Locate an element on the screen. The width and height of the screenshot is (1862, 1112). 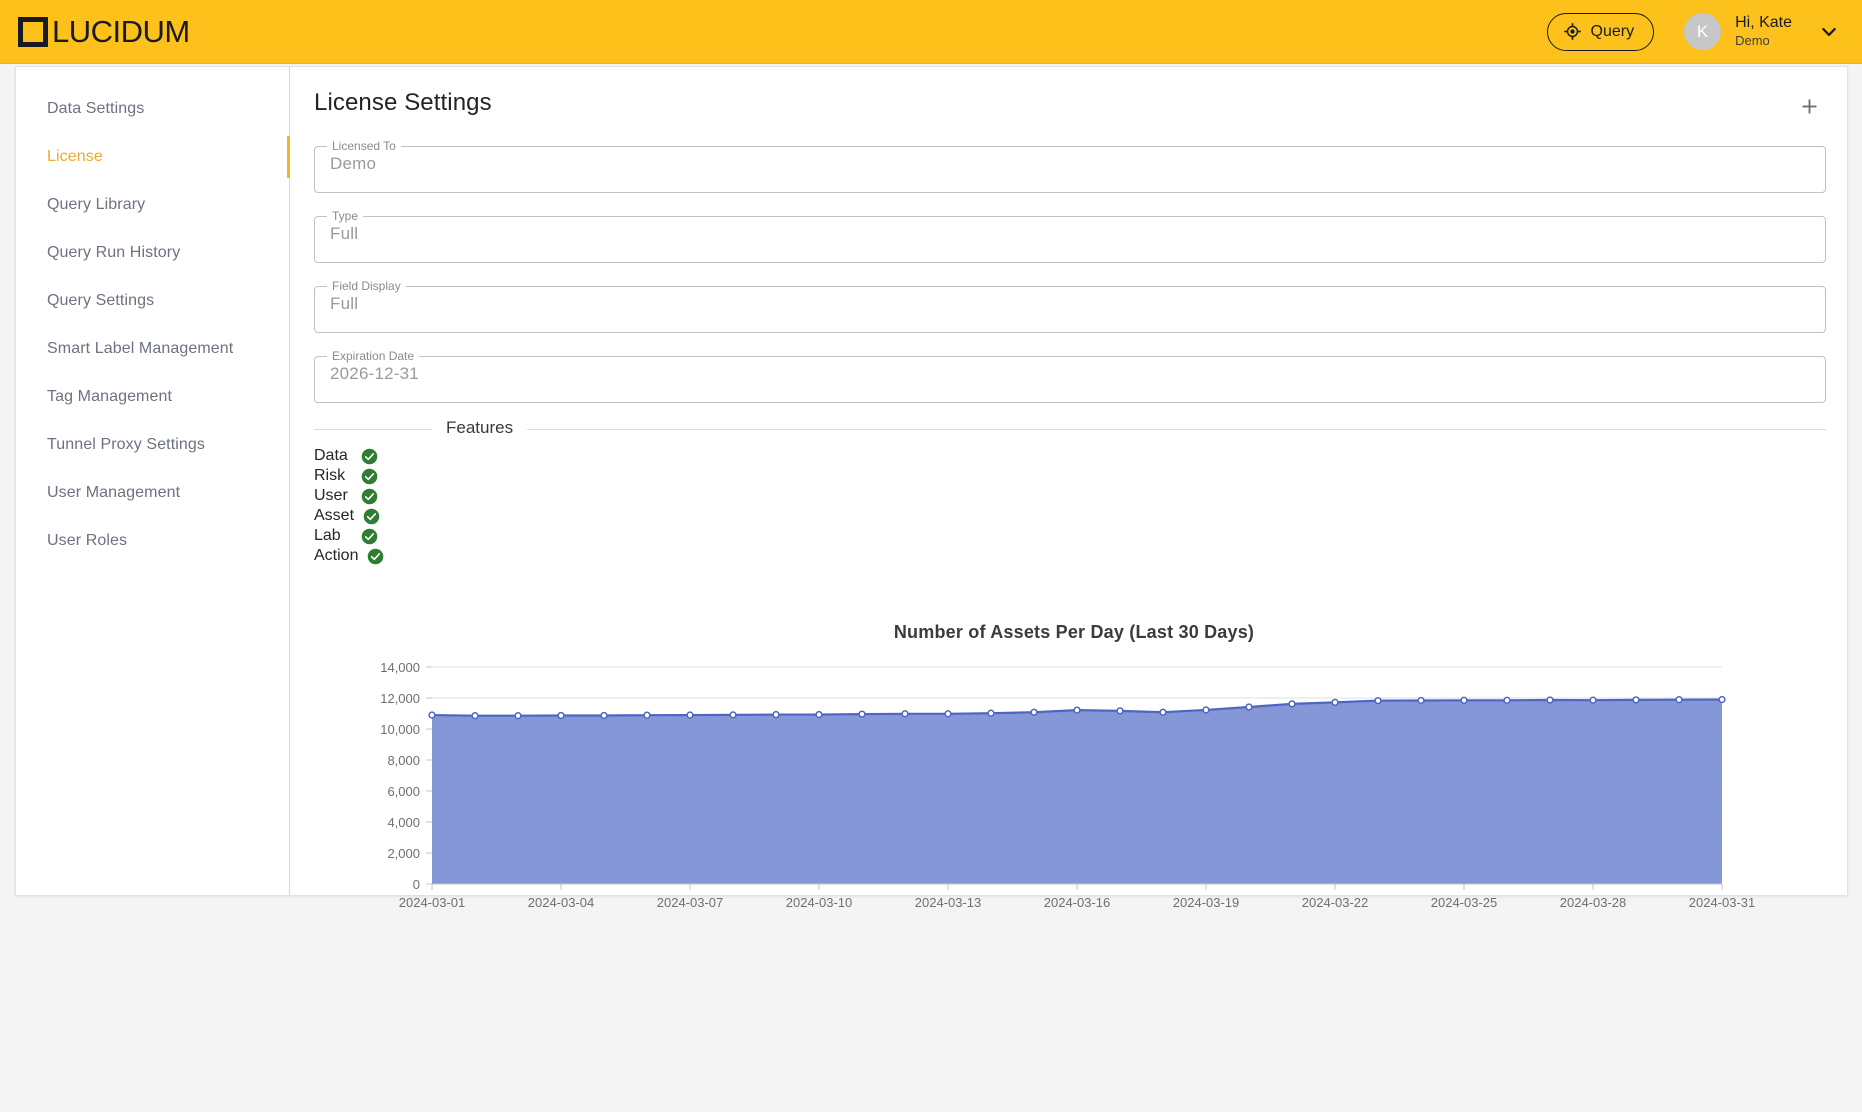
query-button: Query is located at coordinates (1600, 31).